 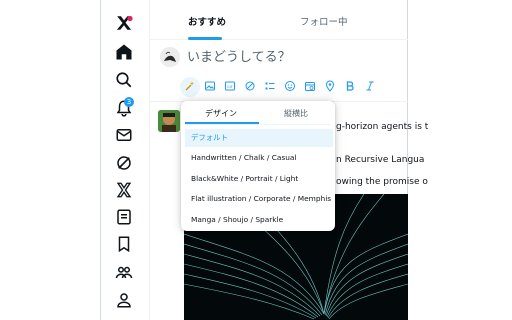 What do you see at coordinates (169, 121) in the screenshot?
I see `post-author-avatar` at bounding box center [169, 121].